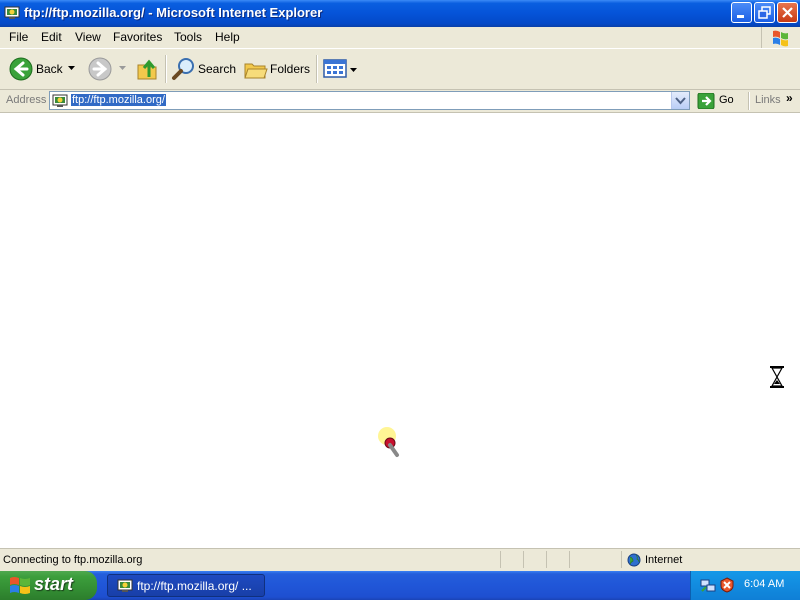 The height and width of the screenshot is (600, 800). What do you see at coordinates (369, 100) in the screenshot?
I see `address-input: ftp://ftp.mozilla.org/` at bounding box center [369, 100].